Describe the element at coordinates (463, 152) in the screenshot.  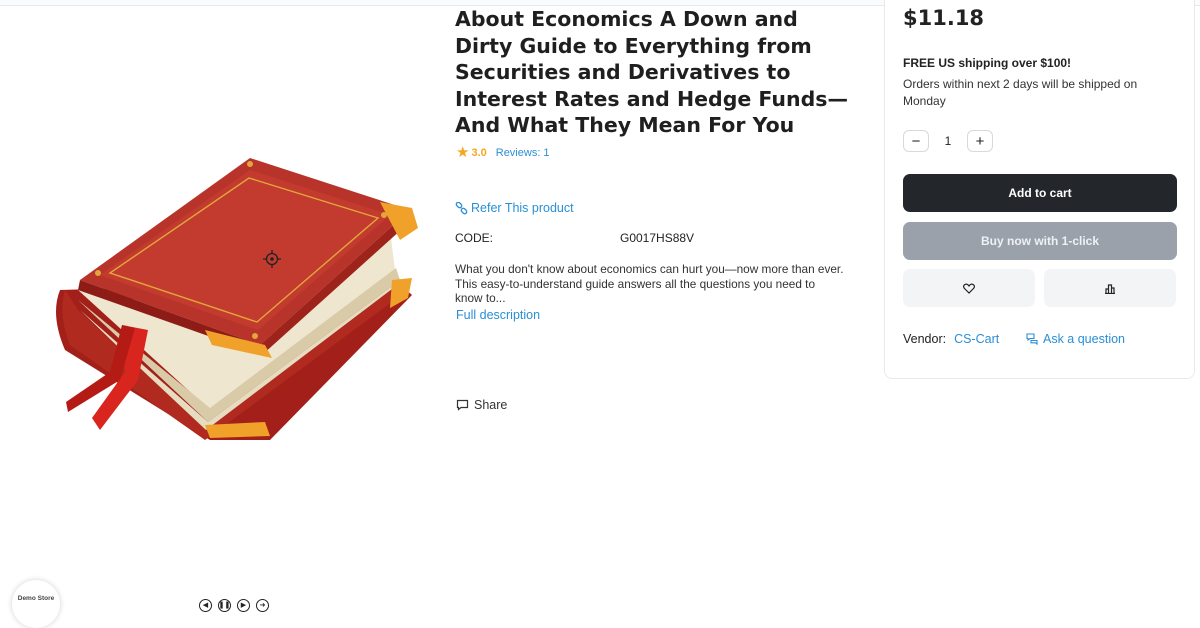
I see `star-icon: ★` at that location.